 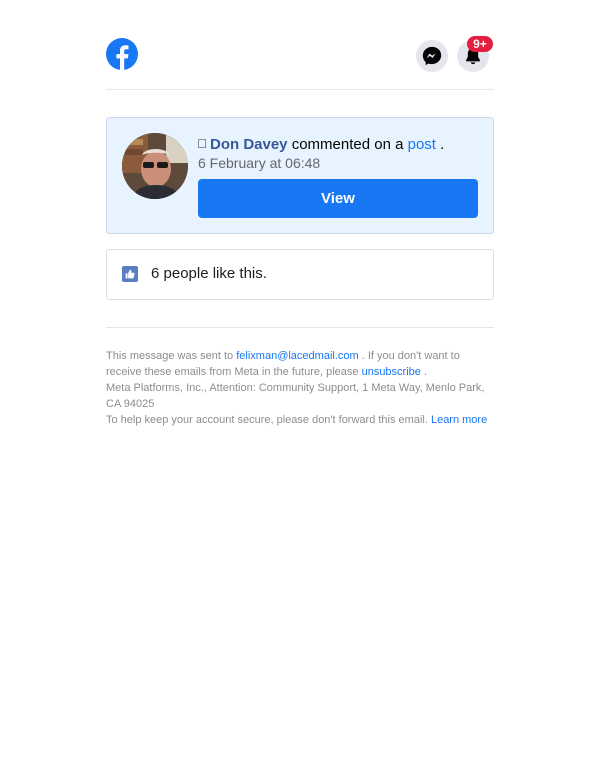 I want to click on email-header: 9+, so click(x=300, y=63).